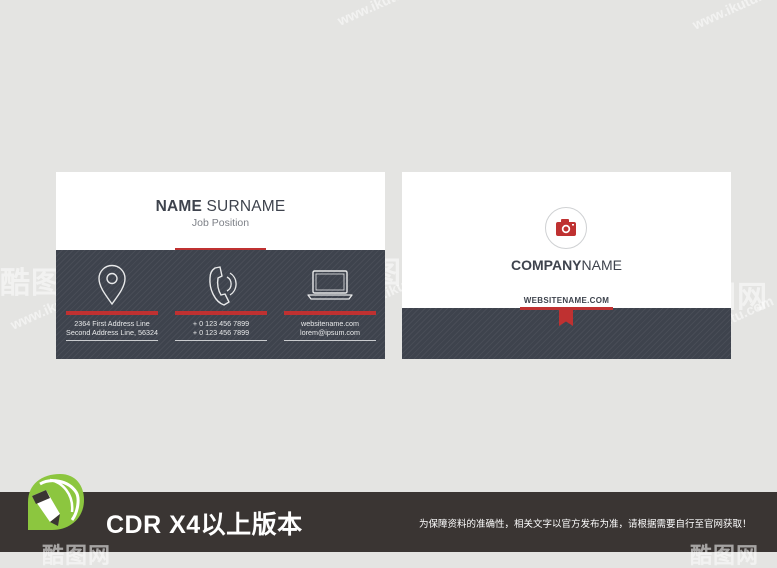 Image resolution: width=777 pixels, height=568 pixels. I want to click on front-card-header: NAME SURNAME Job Position, so click(220, 211).